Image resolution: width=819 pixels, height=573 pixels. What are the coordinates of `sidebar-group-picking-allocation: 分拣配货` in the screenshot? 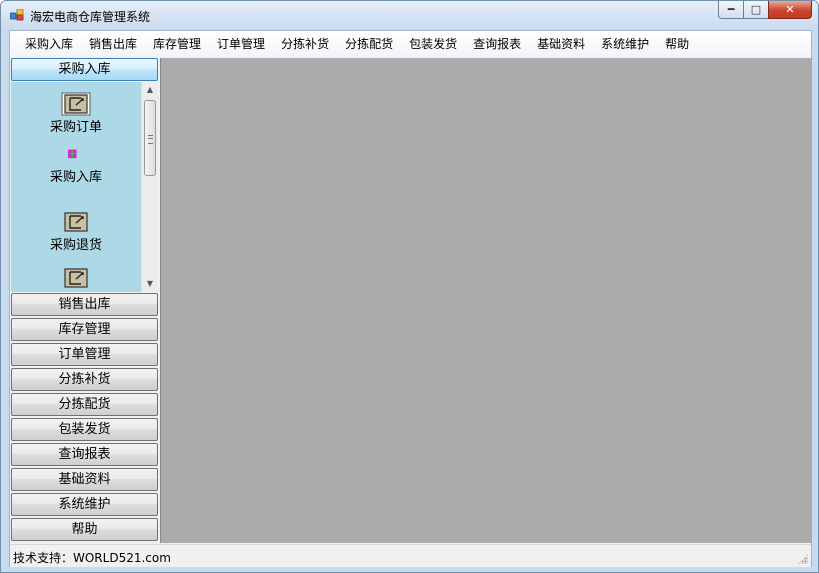 It's located at (84, 404).